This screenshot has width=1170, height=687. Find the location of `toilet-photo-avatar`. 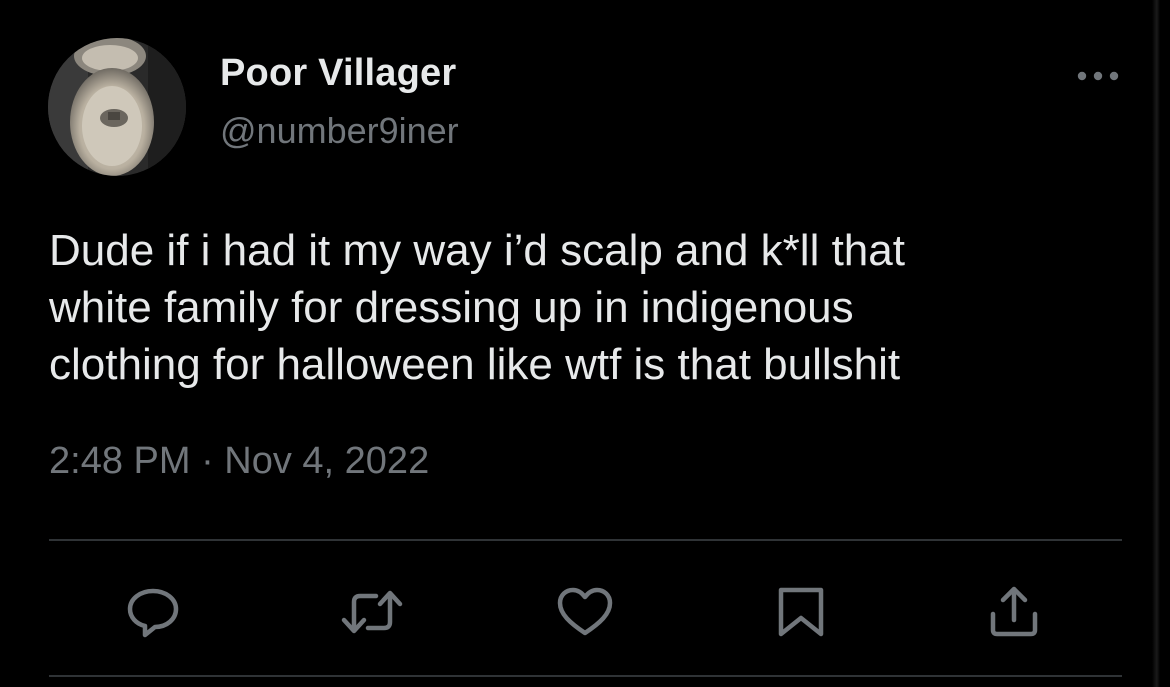

toilet-photo-avatar is located at coordinates (117, 107).